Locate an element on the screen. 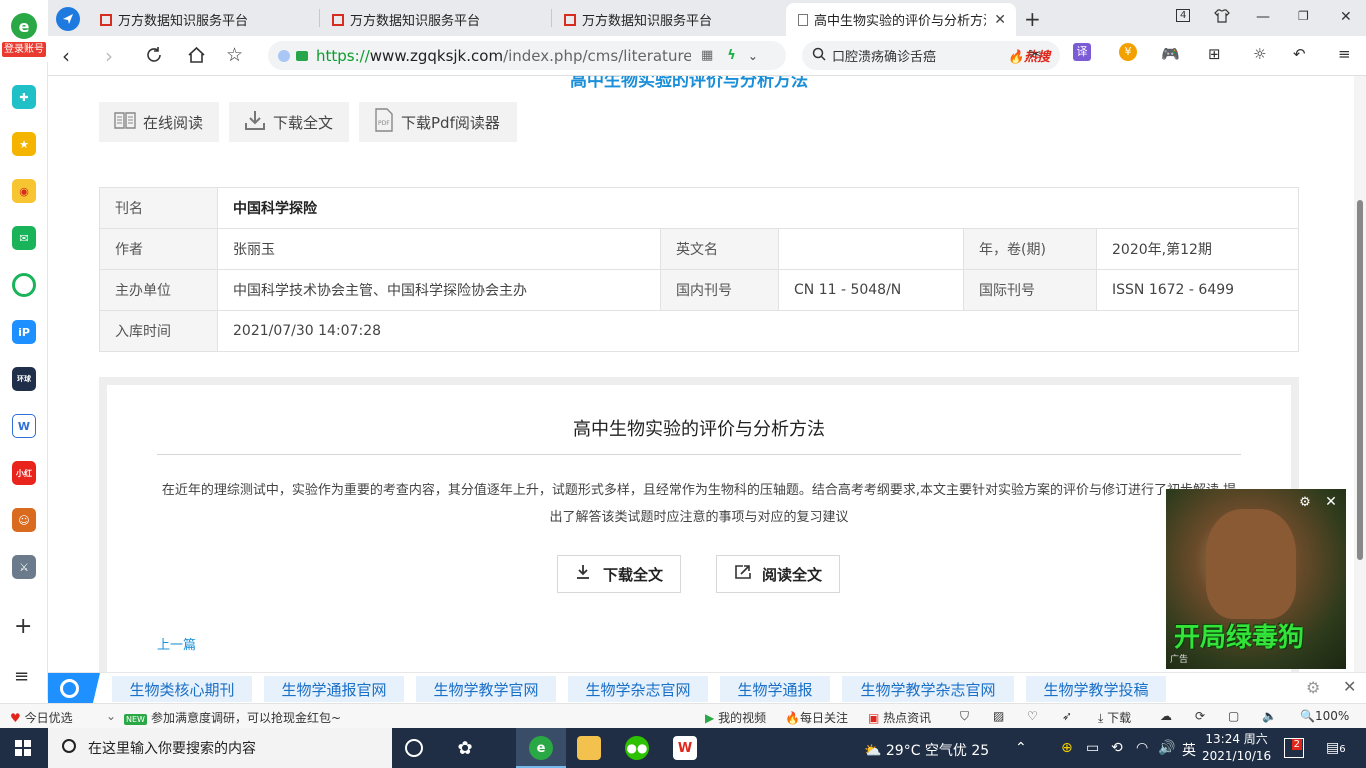 The width and height of the screenshot is (1366, 768). scissors-icon: ✂ is located at coordinates (1035, 54).